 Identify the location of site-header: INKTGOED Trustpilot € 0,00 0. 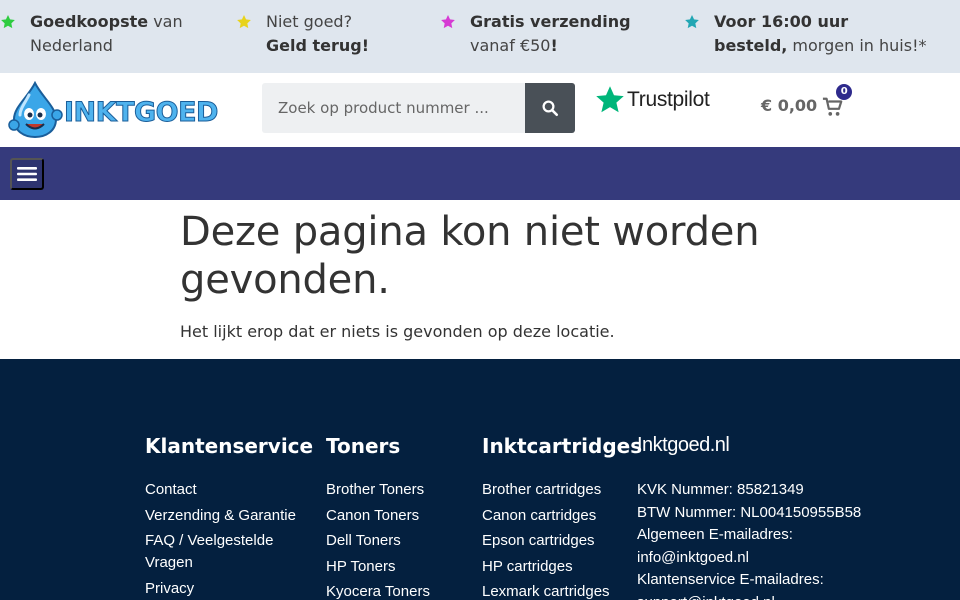
(480, 110).